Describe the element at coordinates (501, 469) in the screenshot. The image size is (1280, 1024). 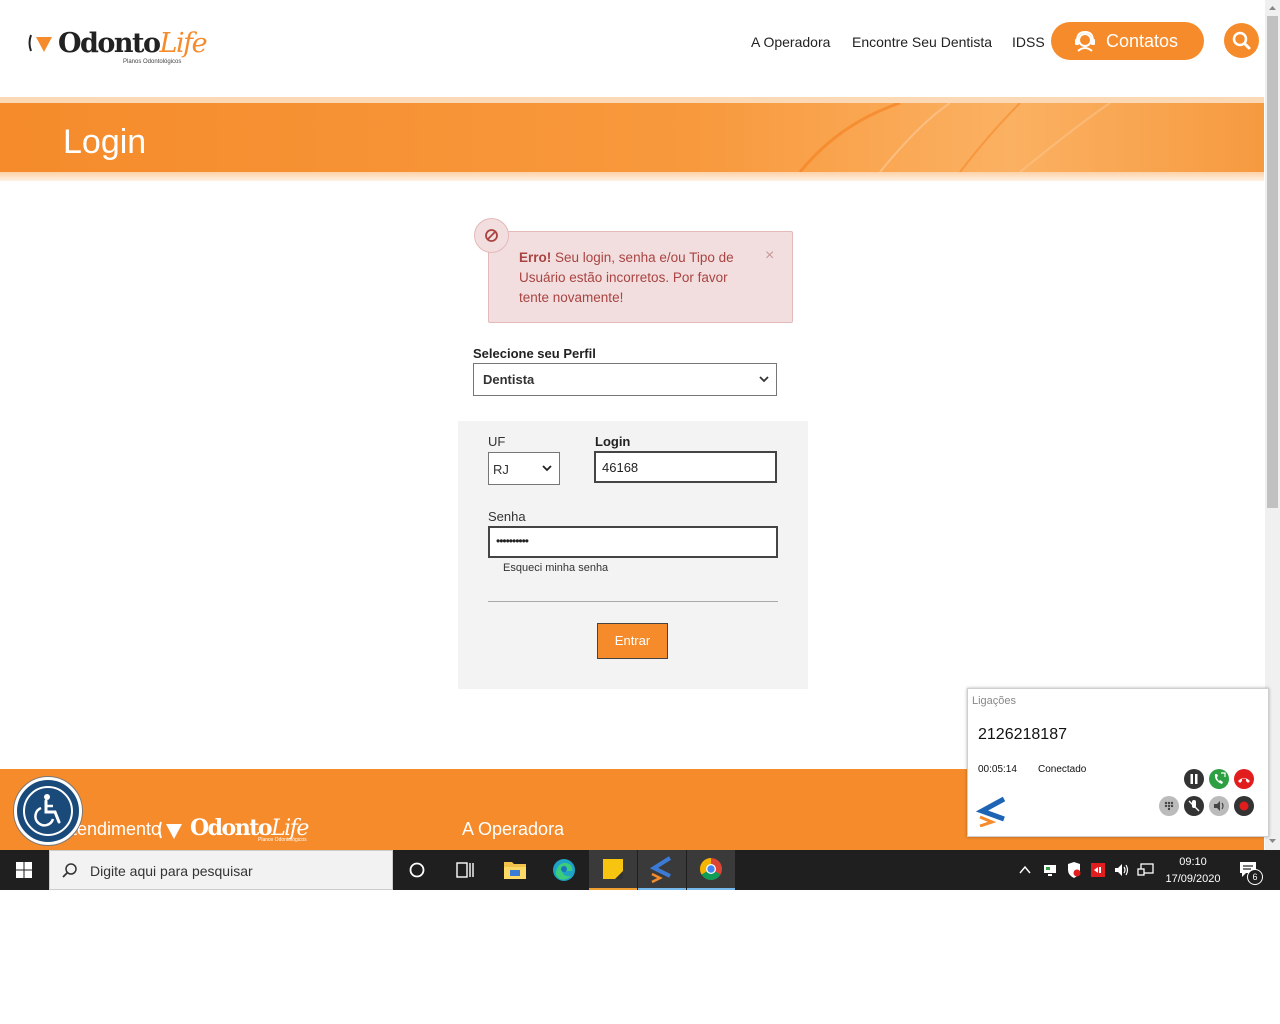
I see `uf-selected-value: RJ` at that location.